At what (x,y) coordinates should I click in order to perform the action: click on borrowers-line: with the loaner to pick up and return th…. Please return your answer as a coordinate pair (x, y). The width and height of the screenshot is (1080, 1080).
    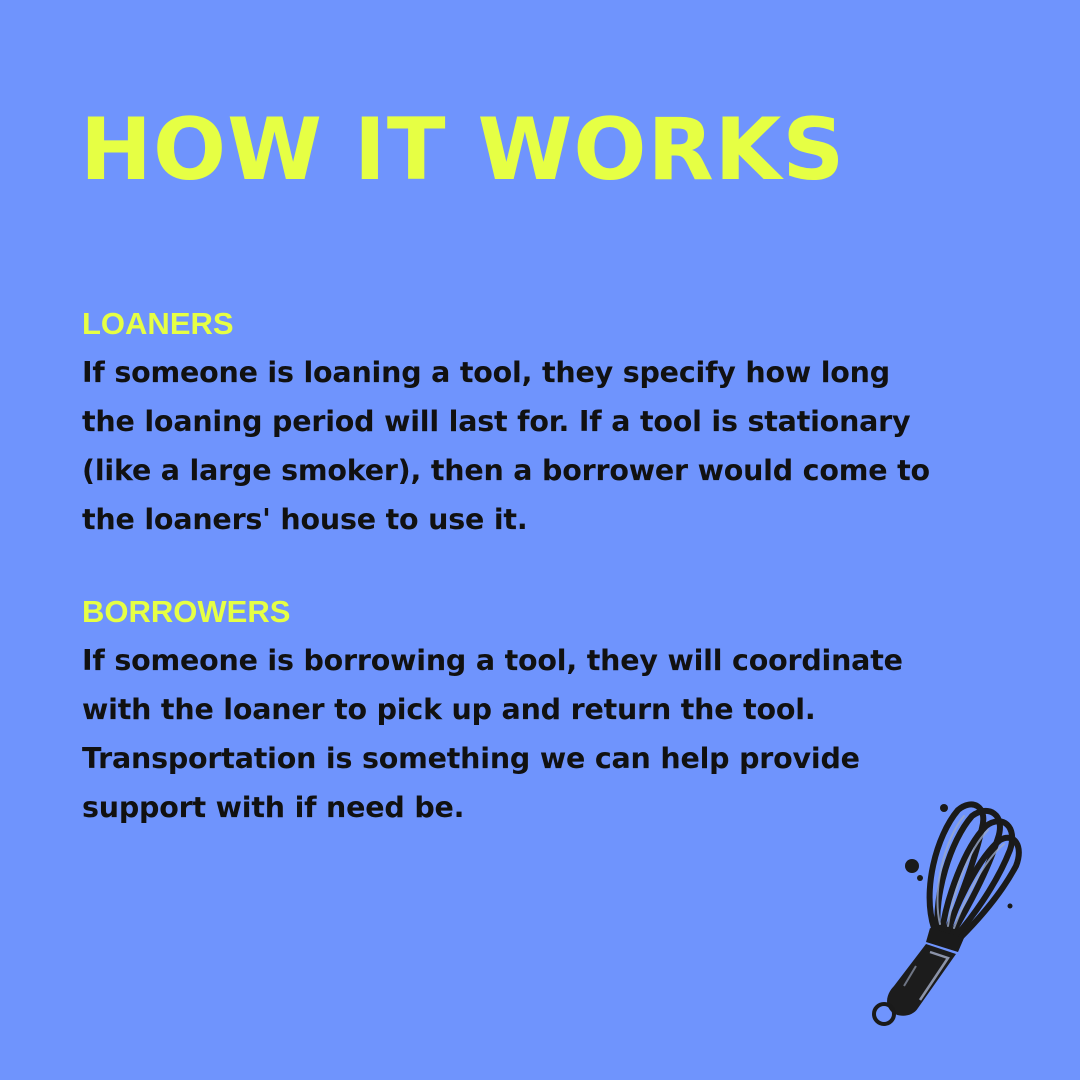
    Looking at the image, I should click on (449, 709).